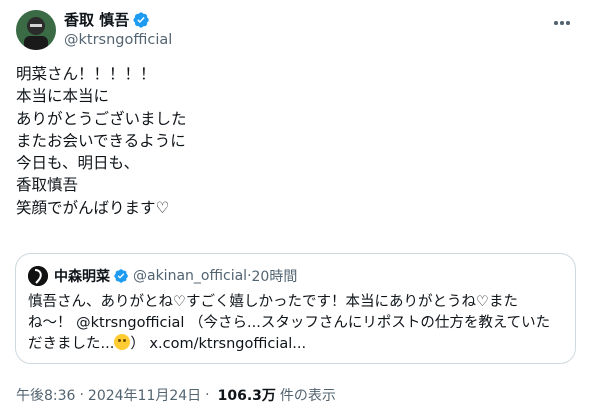 This screenshot has width=591, height=420. Describe the element at coordinates (63, 96) in the screenshot. I see `post-line: 本当に本当に` at that location.